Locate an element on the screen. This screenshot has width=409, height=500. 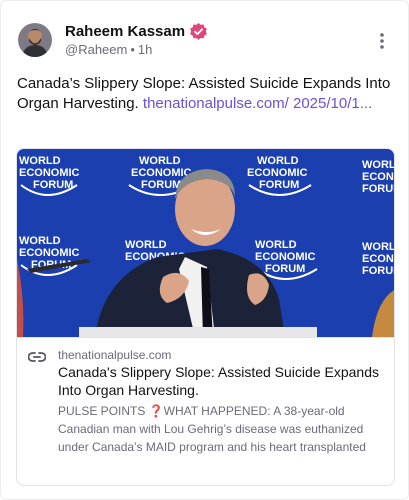
link-icon is located at coordinates (37, 356).